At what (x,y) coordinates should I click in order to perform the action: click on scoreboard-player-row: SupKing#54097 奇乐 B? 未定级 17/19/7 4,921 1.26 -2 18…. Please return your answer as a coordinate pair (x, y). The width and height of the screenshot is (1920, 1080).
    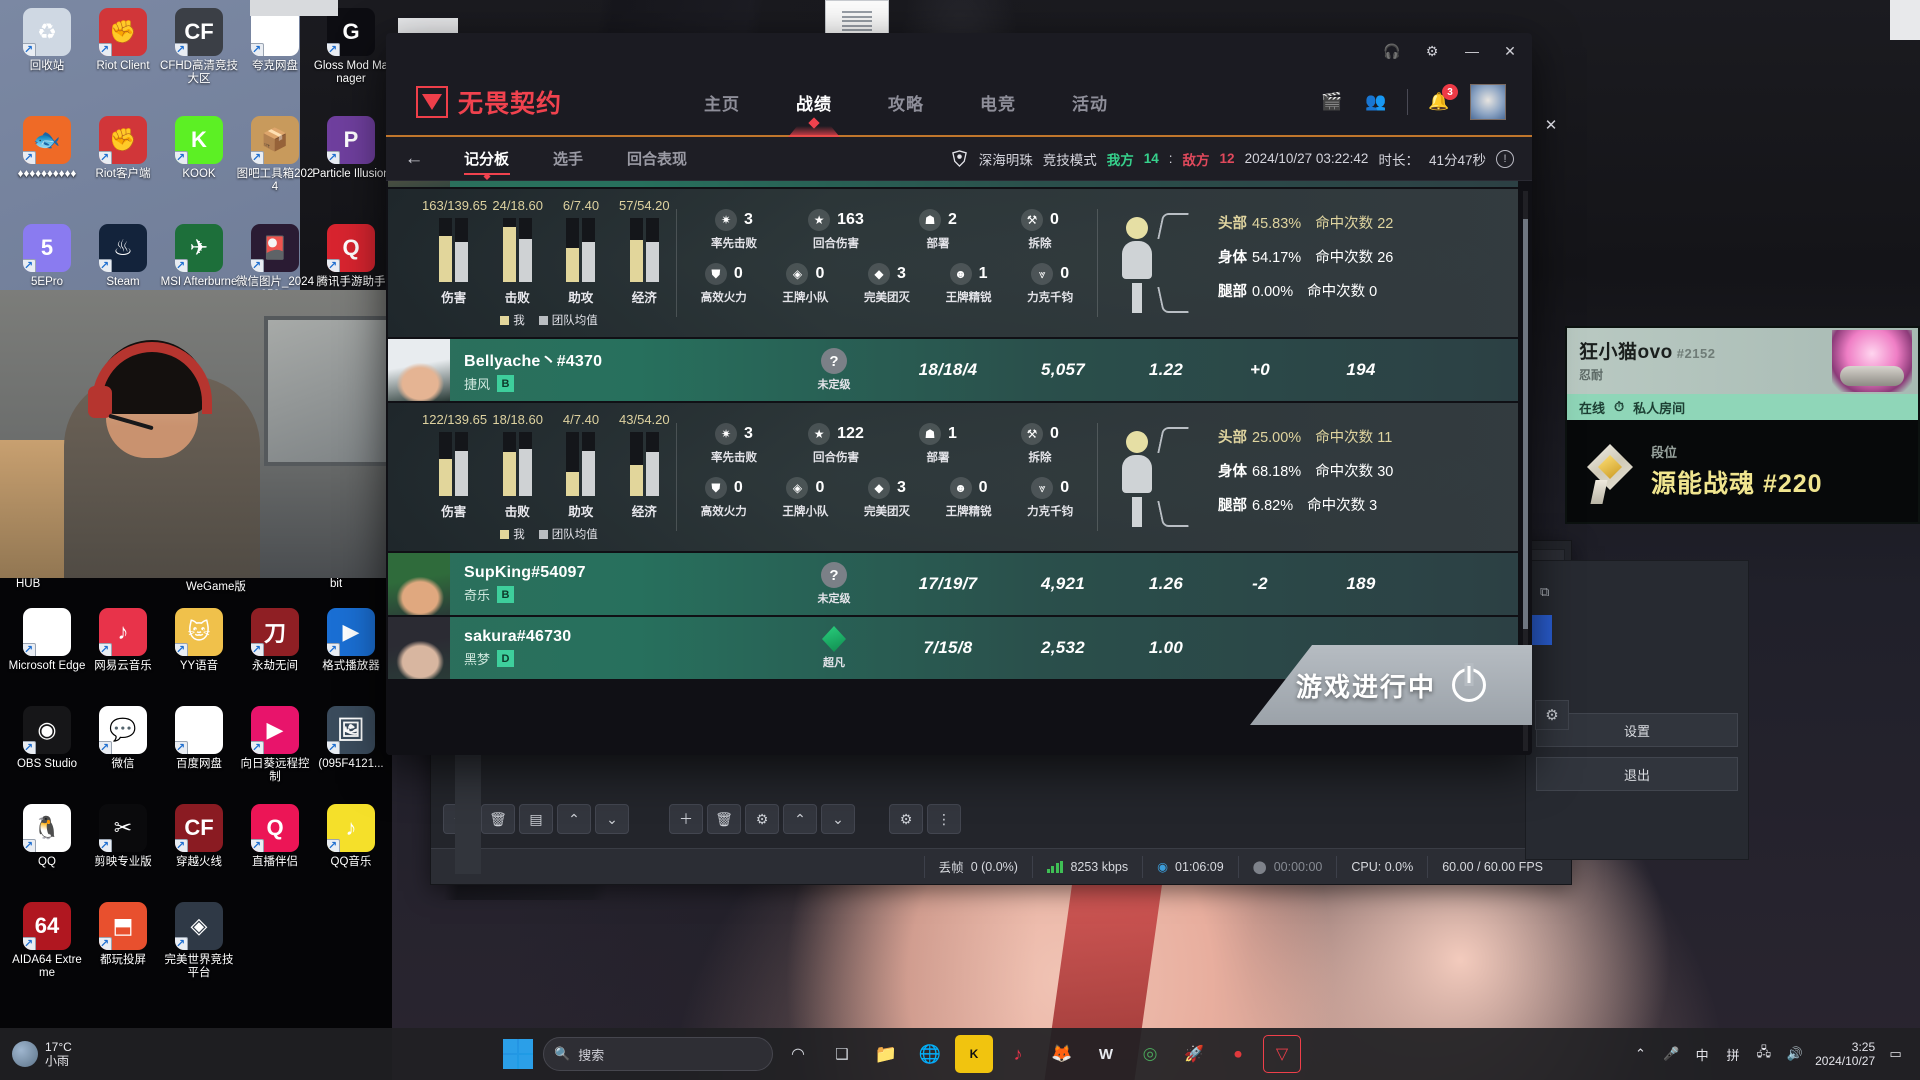
    Looking at the image, I should click on (953, 584).